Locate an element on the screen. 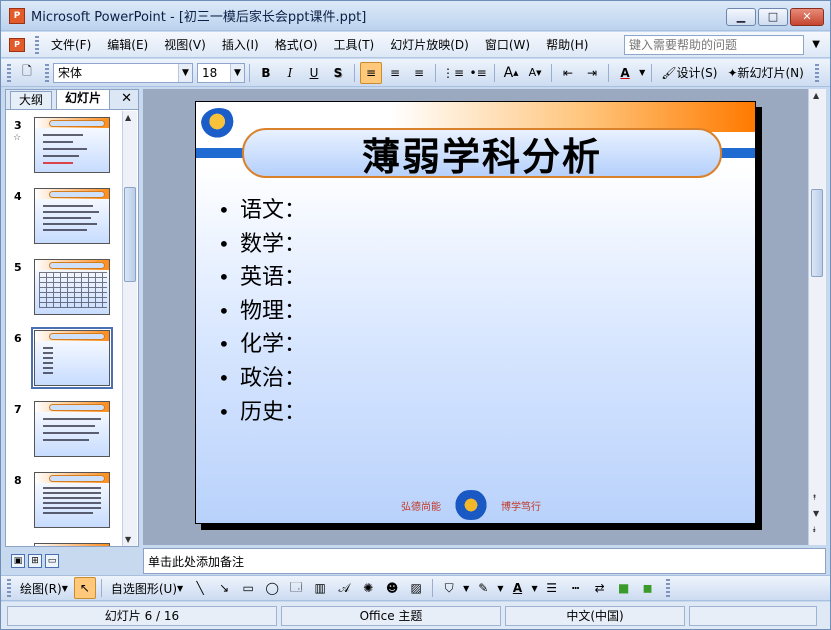  footer-motto-right: 博学笃行 is located at coordinates (521, 507).